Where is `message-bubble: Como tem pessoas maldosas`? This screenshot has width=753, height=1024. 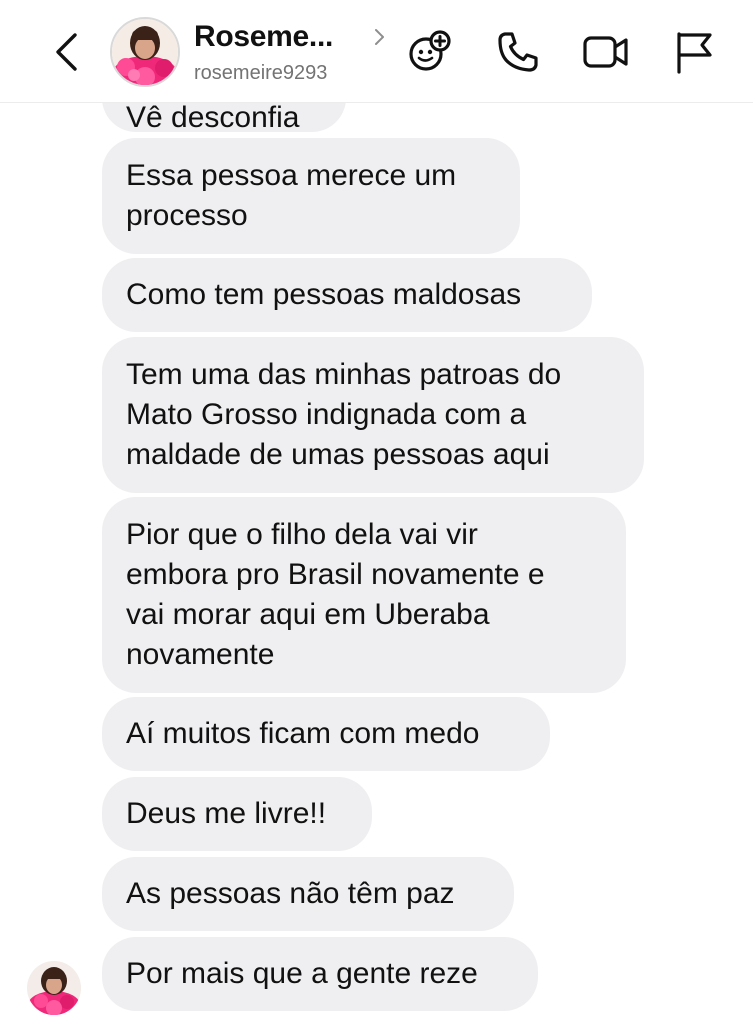 message-bubble: Como tem pessoas maldosas is located at coordinates (347, 295).